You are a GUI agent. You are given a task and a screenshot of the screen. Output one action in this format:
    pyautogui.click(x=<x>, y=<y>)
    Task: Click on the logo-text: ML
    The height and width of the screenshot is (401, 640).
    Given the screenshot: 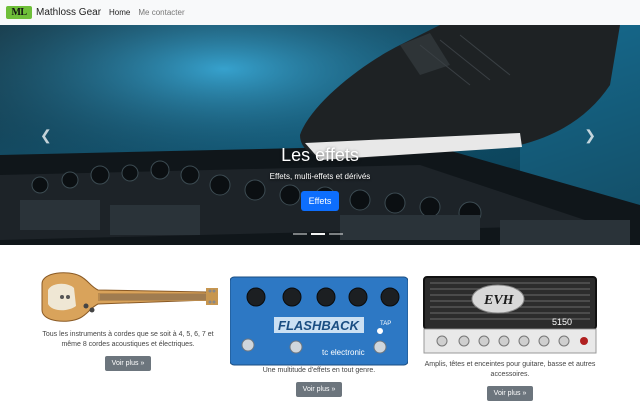 What is the action you would take?
    pyautogui.click(x=19, y=12)
    